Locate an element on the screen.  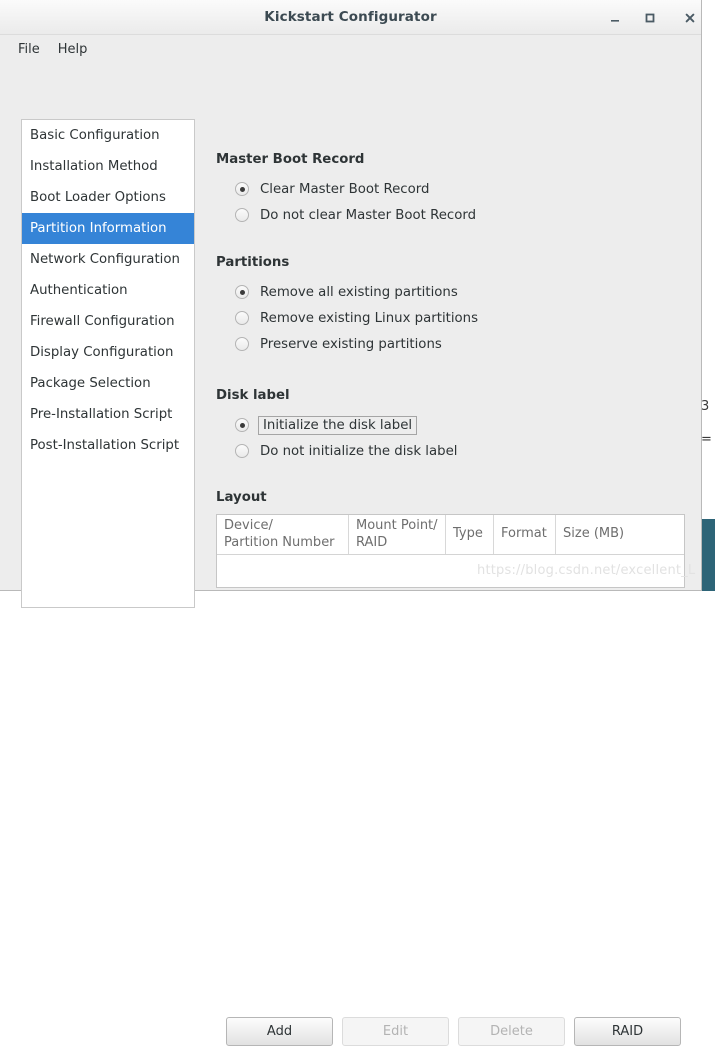
column-header-device-partition-number: Device/ Partition Number is located at coordinates (283, 534).